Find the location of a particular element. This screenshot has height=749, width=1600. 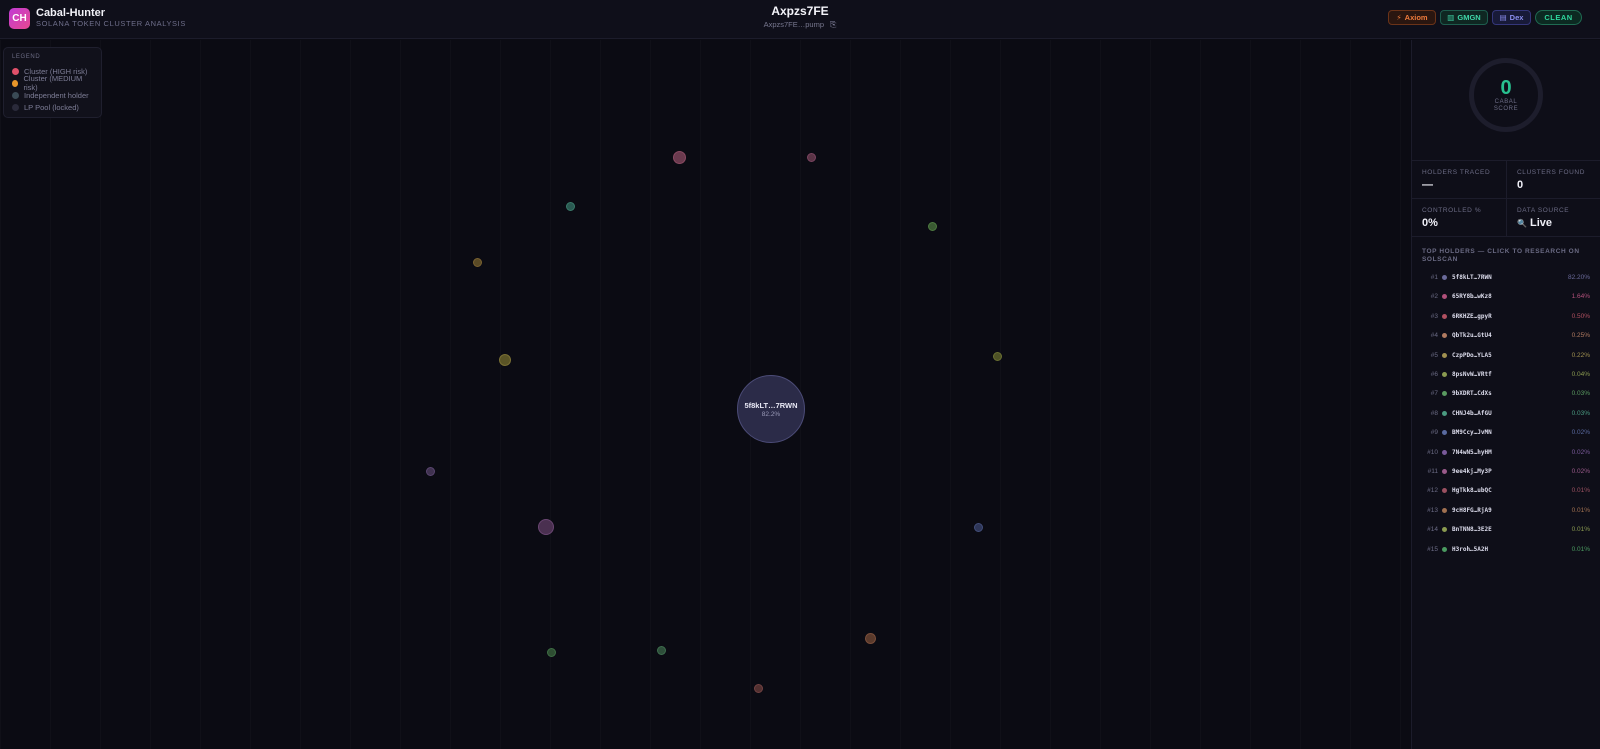

holder-row: #1 5f8kLT…7RWN 82.20% is located at coordinates (1506, 277).